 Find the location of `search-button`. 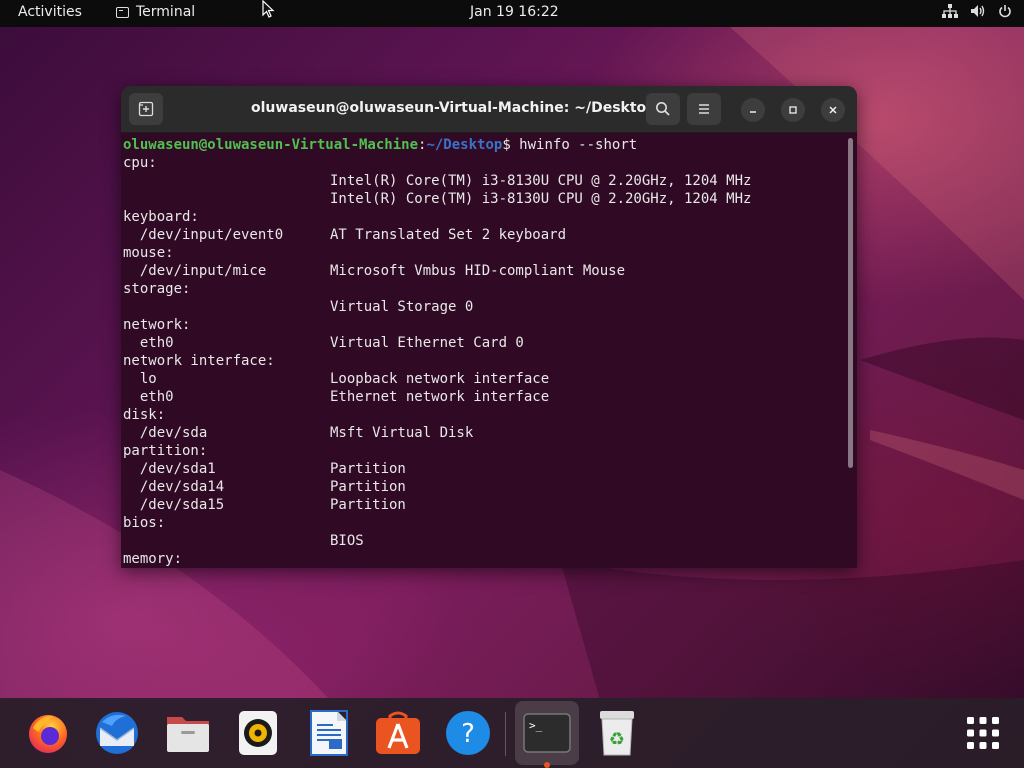

search-button is located at coordinates (663, 109).